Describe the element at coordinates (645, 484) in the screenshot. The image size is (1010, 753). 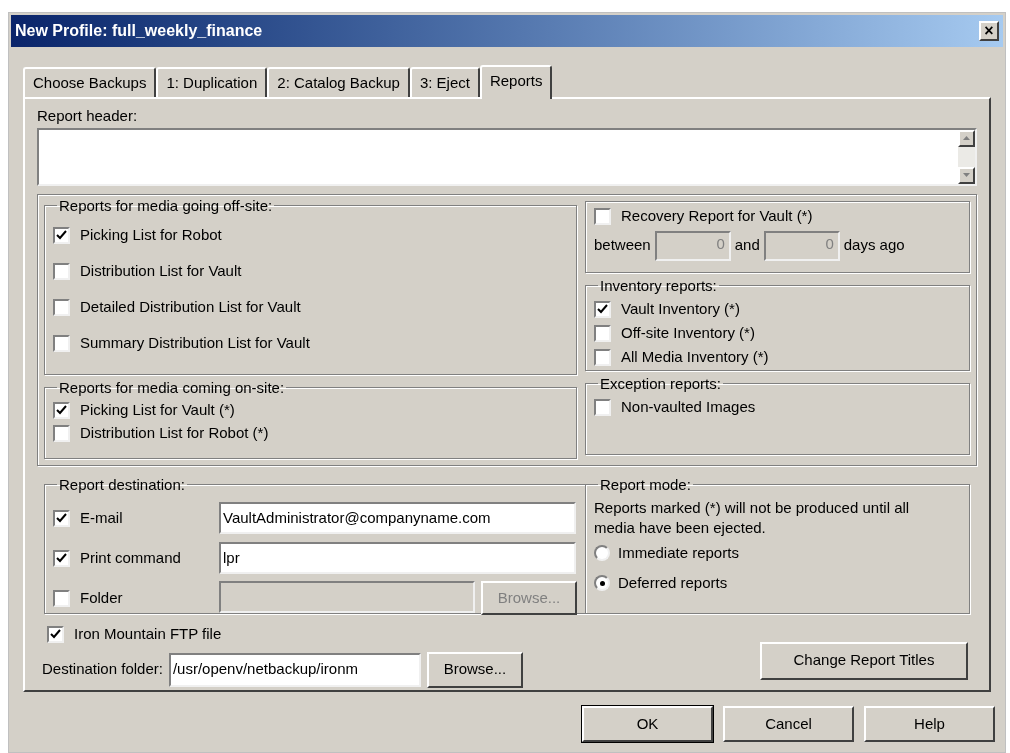
I see `group-title: Report mode:` at that location.